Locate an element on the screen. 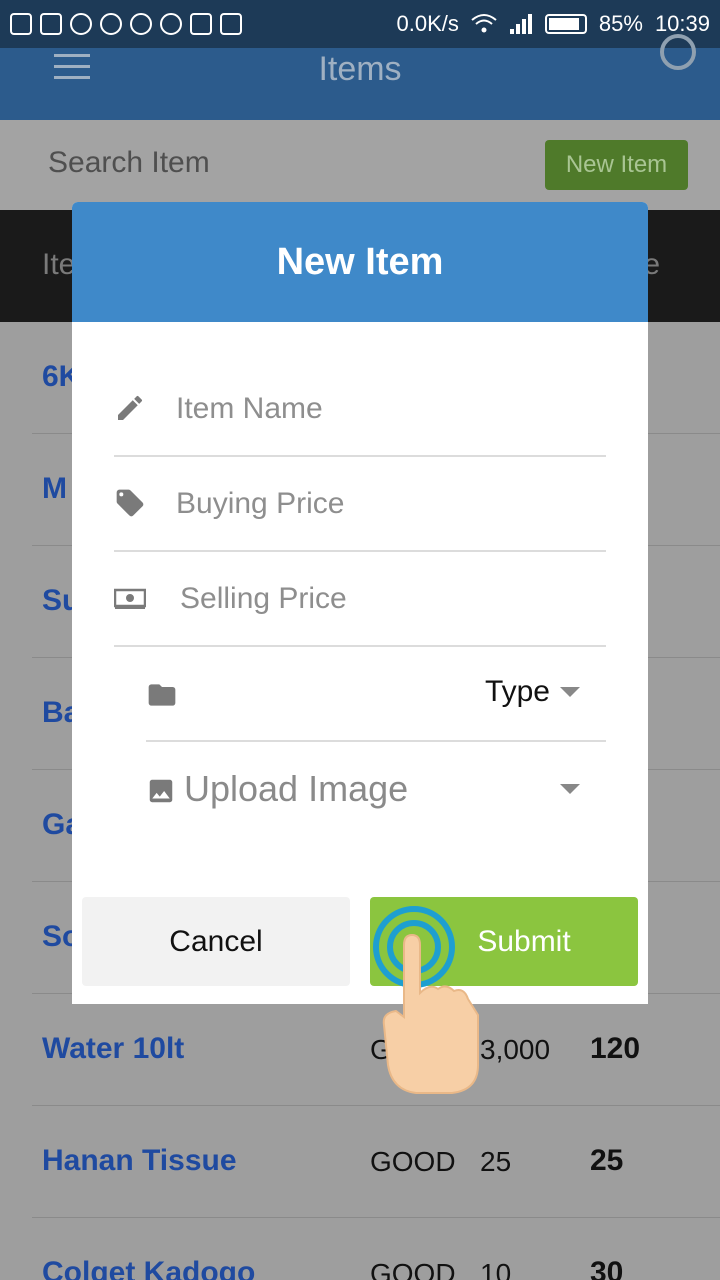  mail-icon is located at coordinates (51, 24).